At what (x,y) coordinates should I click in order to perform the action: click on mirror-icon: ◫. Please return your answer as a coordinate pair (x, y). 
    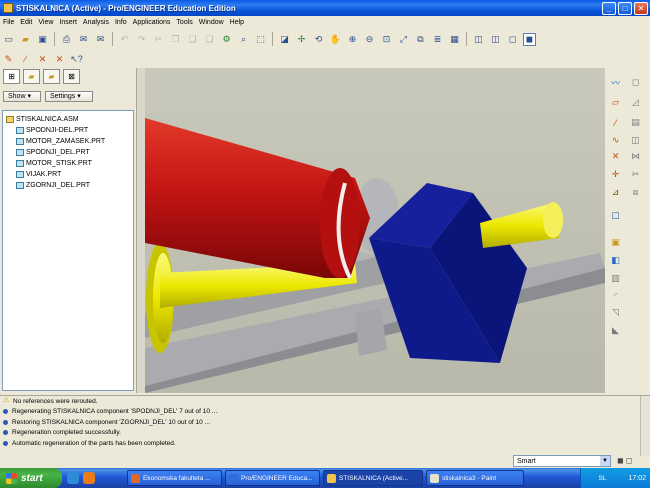
    Looking at the image, I should click on (635, 140).